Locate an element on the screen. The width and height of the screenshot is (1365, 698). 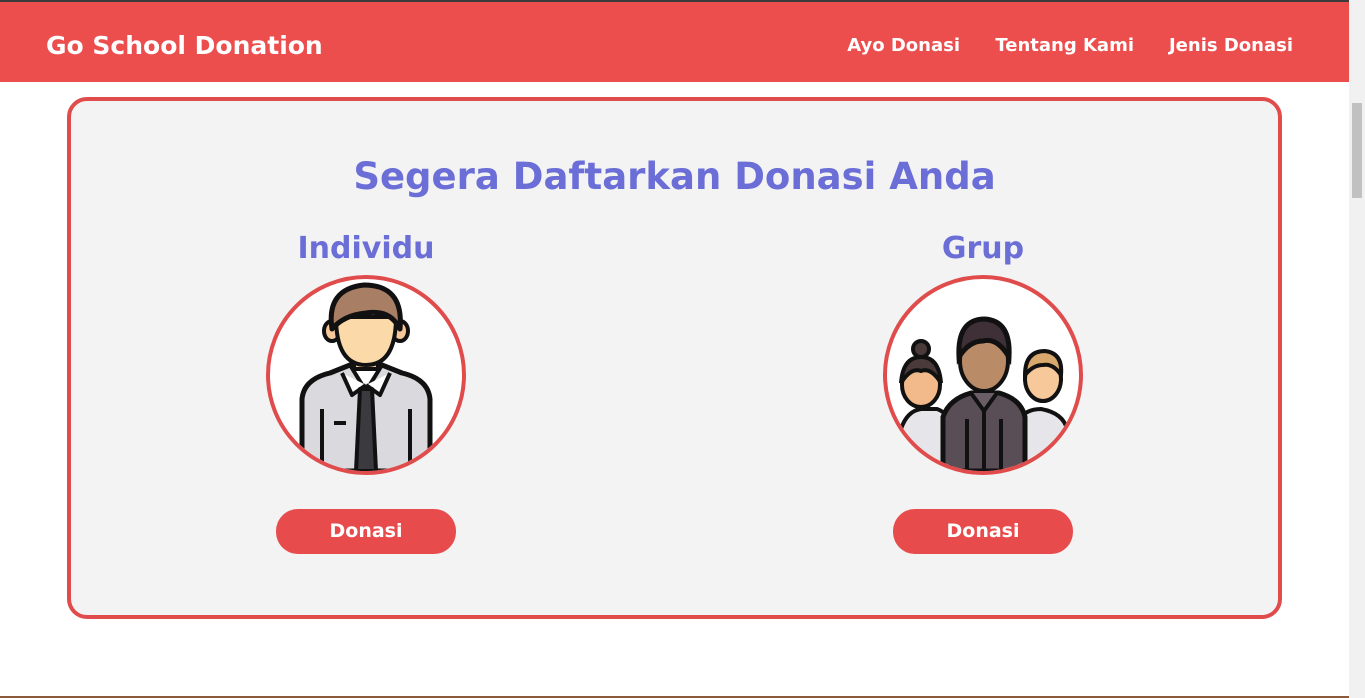
vertical-scrollbar is located at coordinates (1357, 349).